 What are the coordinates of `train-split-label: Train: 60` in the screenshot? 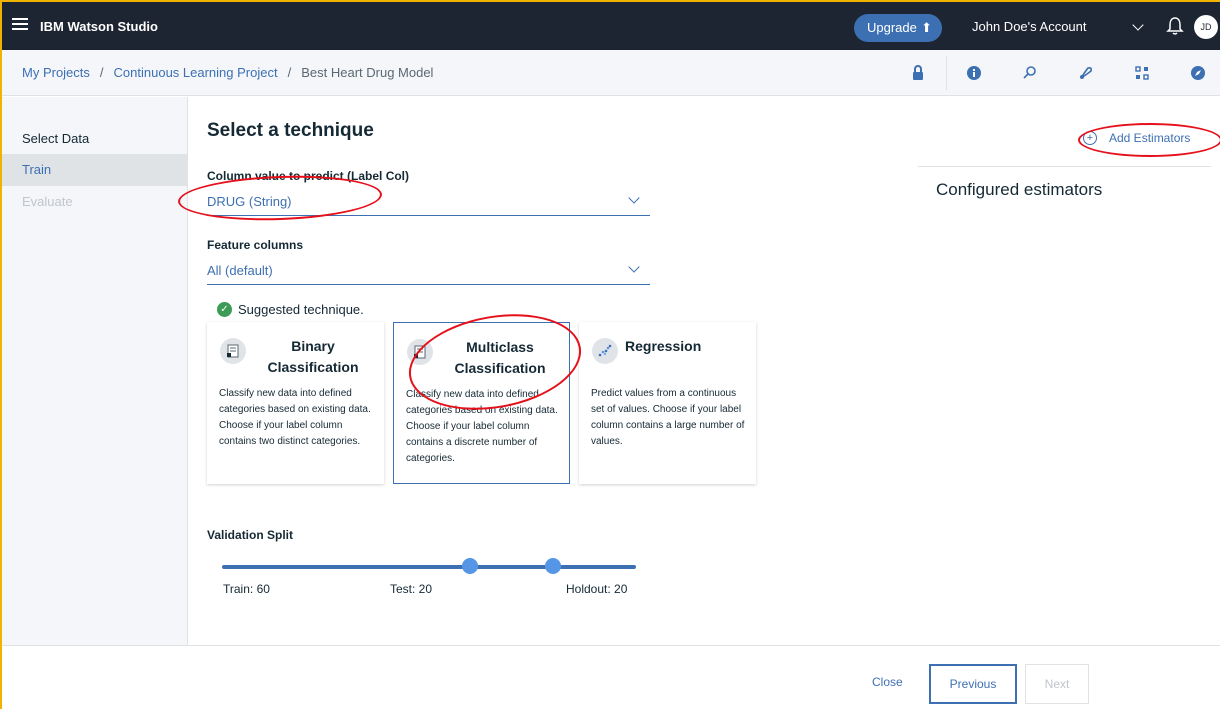 It's located at (246, 589).